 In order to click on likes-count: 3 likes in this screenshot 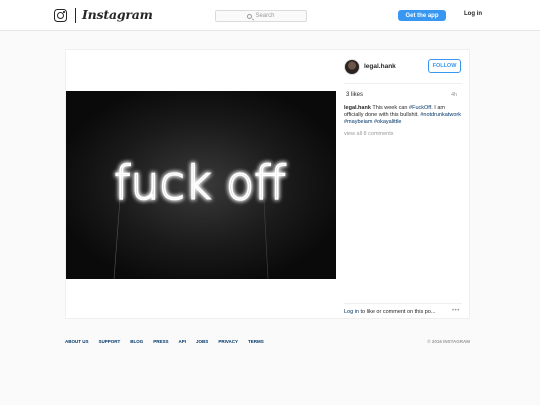, I will do `click(354, 95)`.